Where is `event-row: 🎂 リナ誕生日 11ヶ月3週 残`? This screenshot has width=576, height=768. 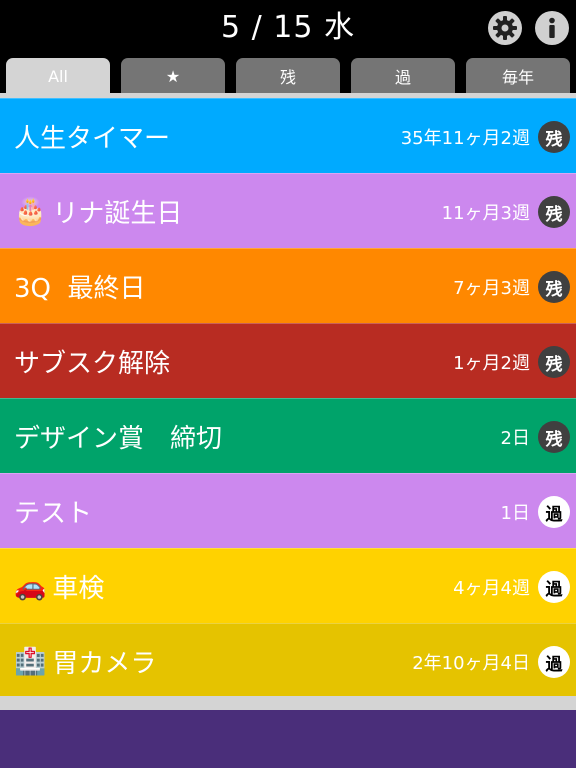 event-row: 🎂 リナ誕生日 11ヶ月3週 残 is located at coordinates (288, 210).